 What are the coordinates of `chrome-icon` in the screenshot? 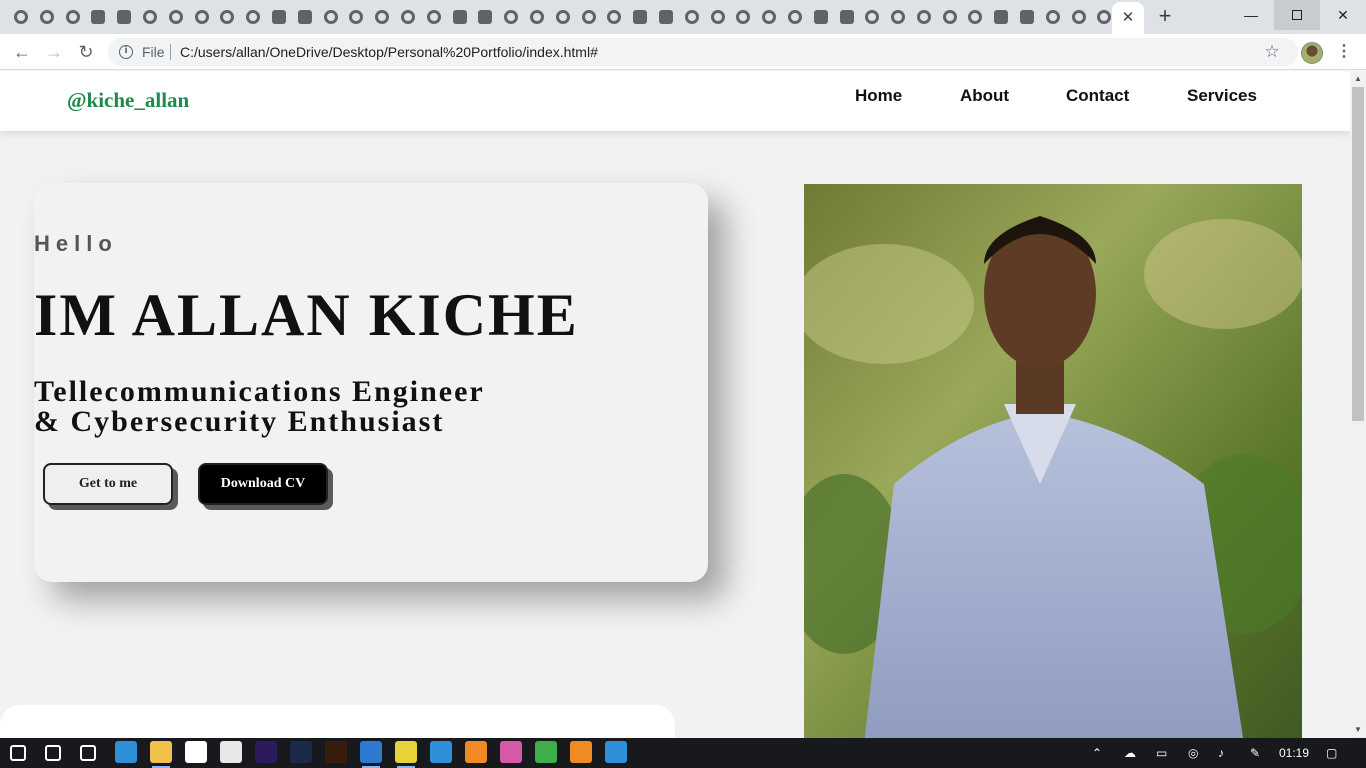 It's located at (406, 754).